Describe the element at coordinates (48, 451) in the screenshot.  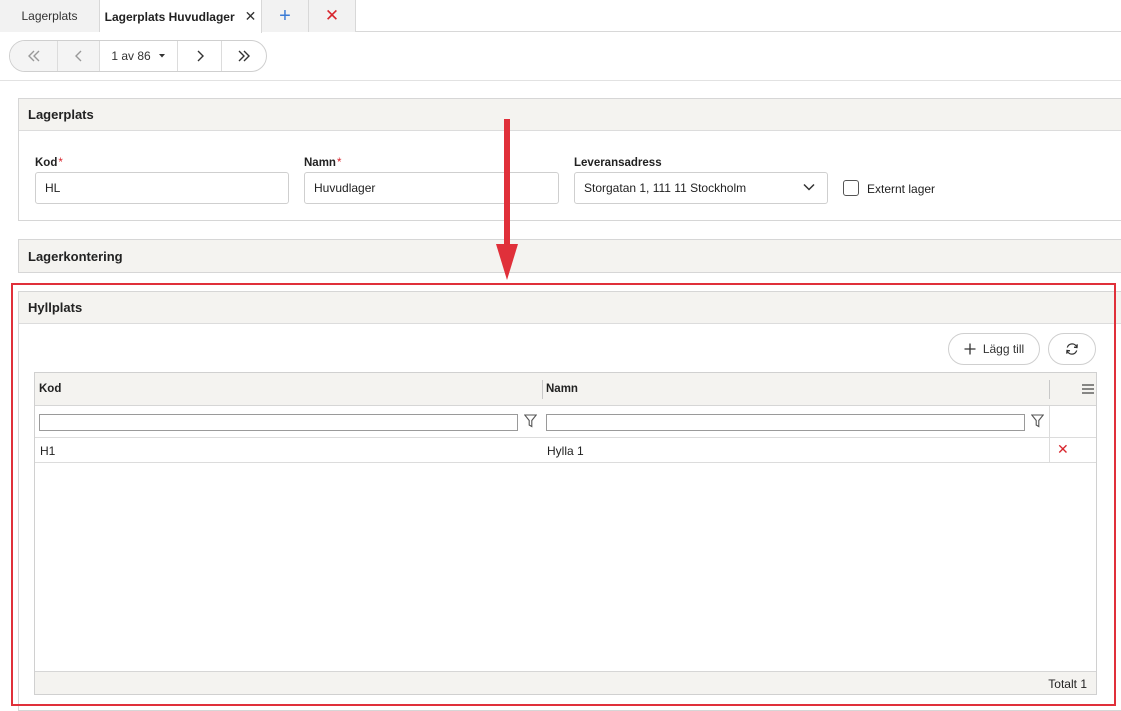
I see `cell-kod: H1` at that location.